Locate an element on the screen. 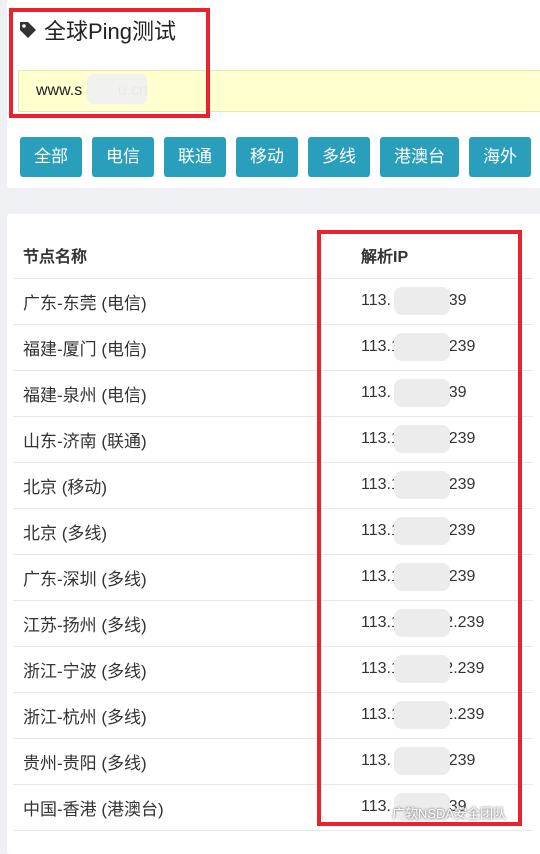  table-row: 福建-泉州 (电信) 113. .239 is located at coordinates (273, 393).